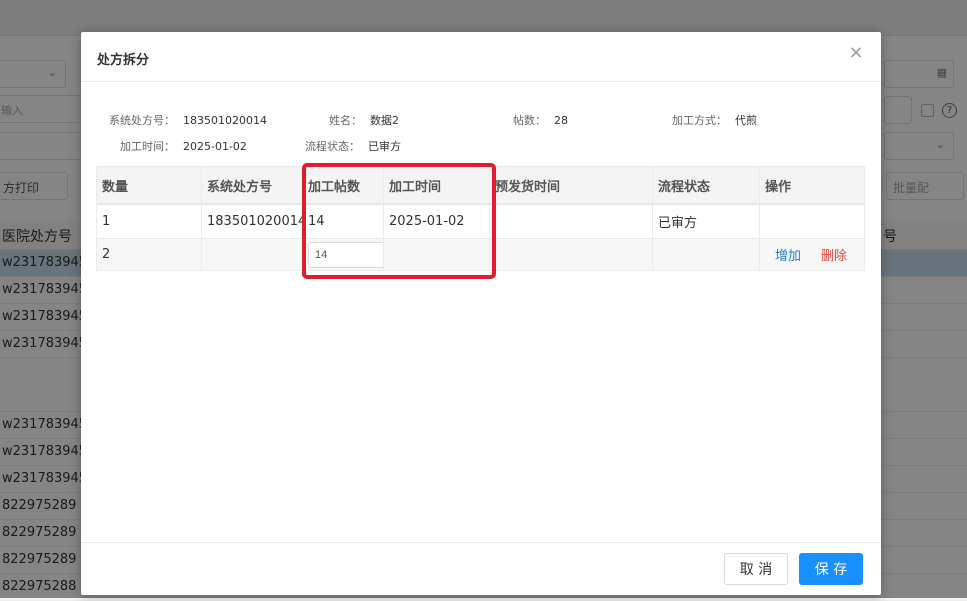  What do you see at coordinates (149, 254) in the screenshot?
I see `cell-qty: 2` at bounding box center [149, 254].